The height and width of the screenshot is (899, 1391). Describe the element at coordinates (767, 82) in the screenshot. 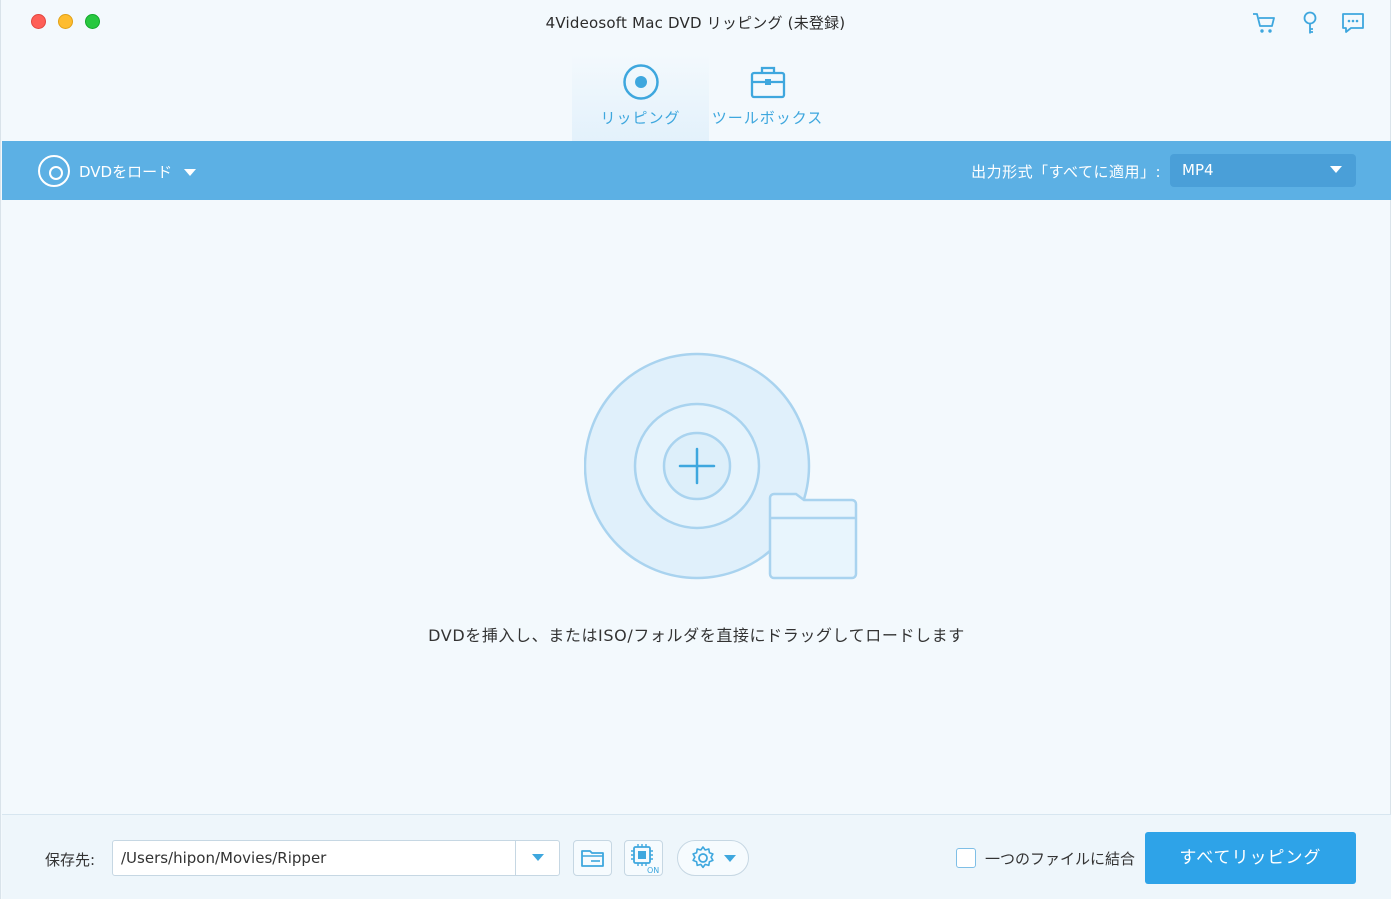

I see `toolbox-icon` at that location.